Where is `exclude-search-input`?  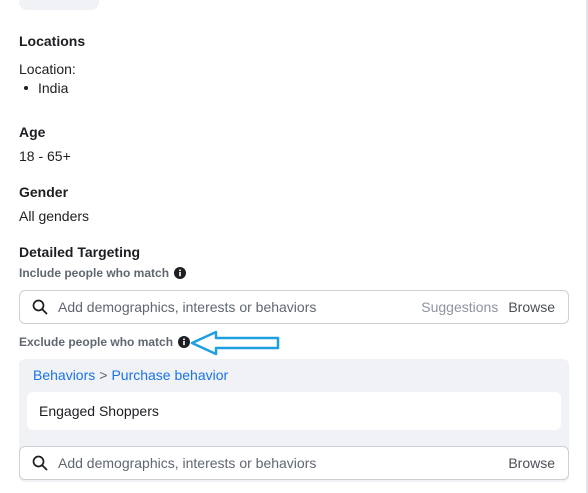 exclude-search-input is located at coordinates (283, 463).